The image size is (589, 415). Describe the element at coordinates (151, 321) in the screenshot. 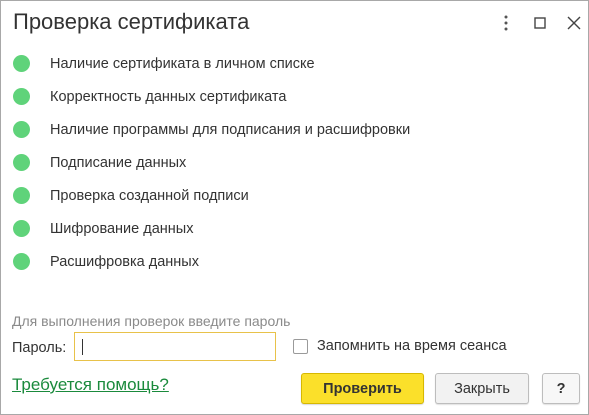

I see `password-hint: Для выполнения проверок введите пароль` at that location.